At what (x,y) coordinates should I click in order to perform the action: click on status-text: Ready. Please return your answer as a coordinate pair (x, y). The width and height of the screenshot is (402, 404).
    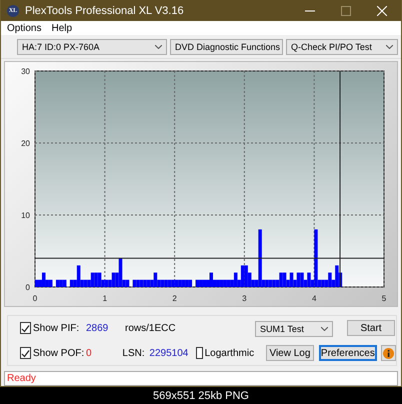
    Looking at the image, I should click on (21, 378).